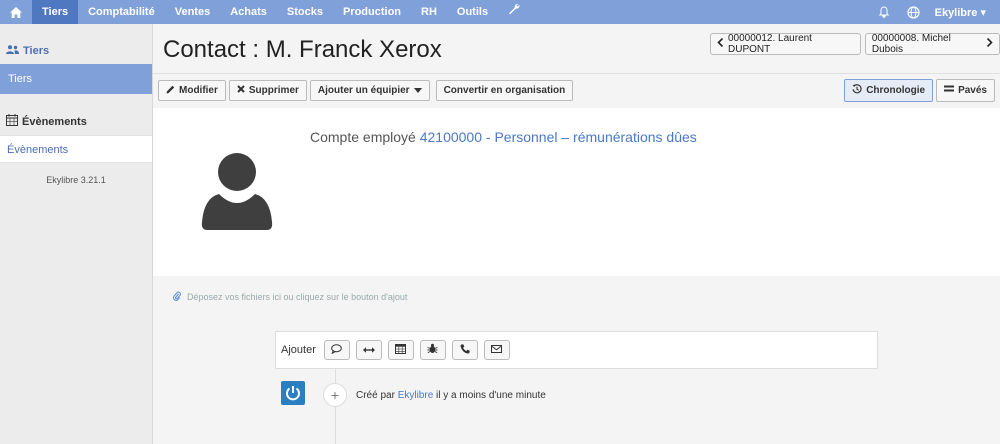  Describe the element at coordinates (491, 395) in the screenshot. I see `timeline-time: il y a moins d'une minute` at that location.